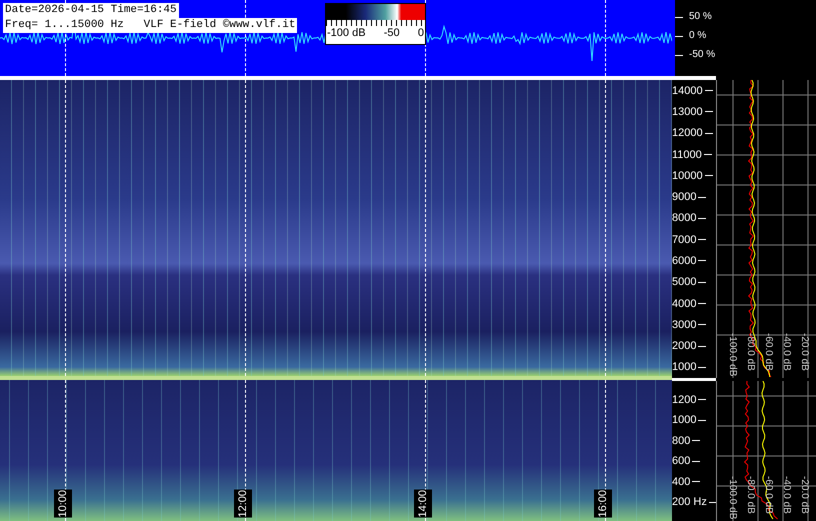 The height and width of the screenshot is (521, 816). What do you see at coordinates (687, 133) in the screenshot?
I see `frequency-label: 12000` at bounding box center [687, 133].